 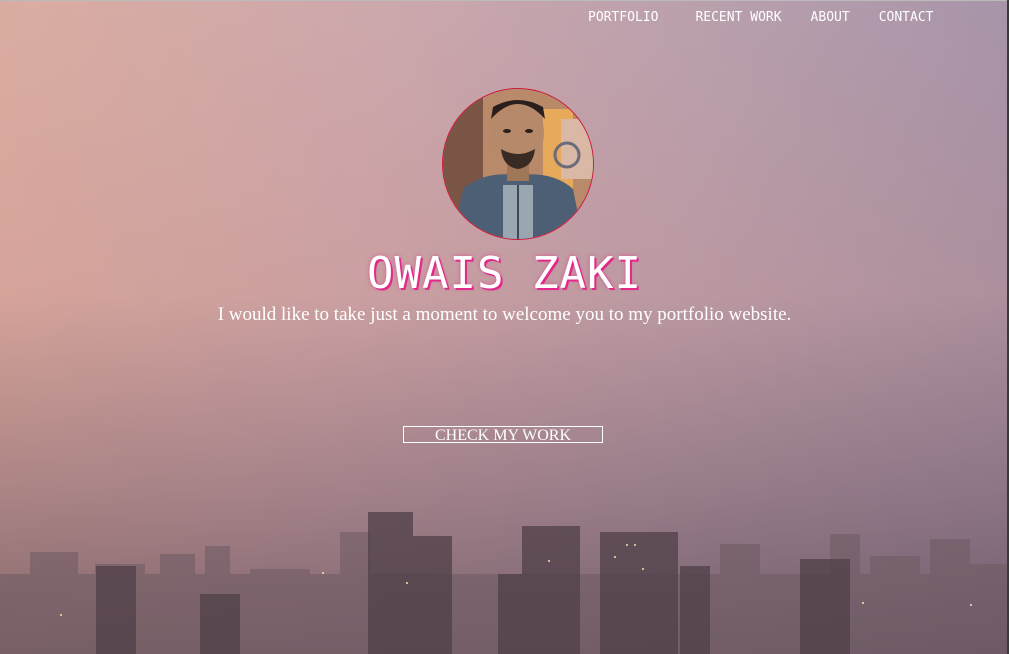 I want to click on nav-link-about: ABOUT, so click(x=830, y=17).